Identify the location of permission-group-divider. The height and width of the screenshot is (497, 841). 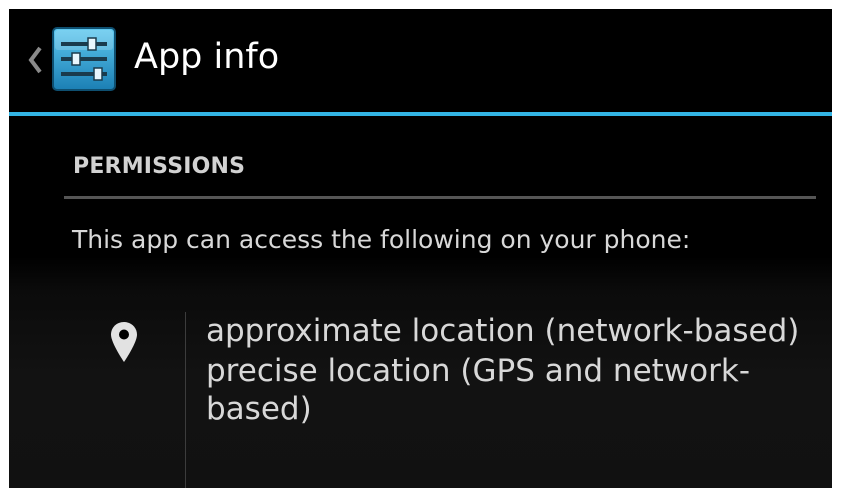
(185, 400).